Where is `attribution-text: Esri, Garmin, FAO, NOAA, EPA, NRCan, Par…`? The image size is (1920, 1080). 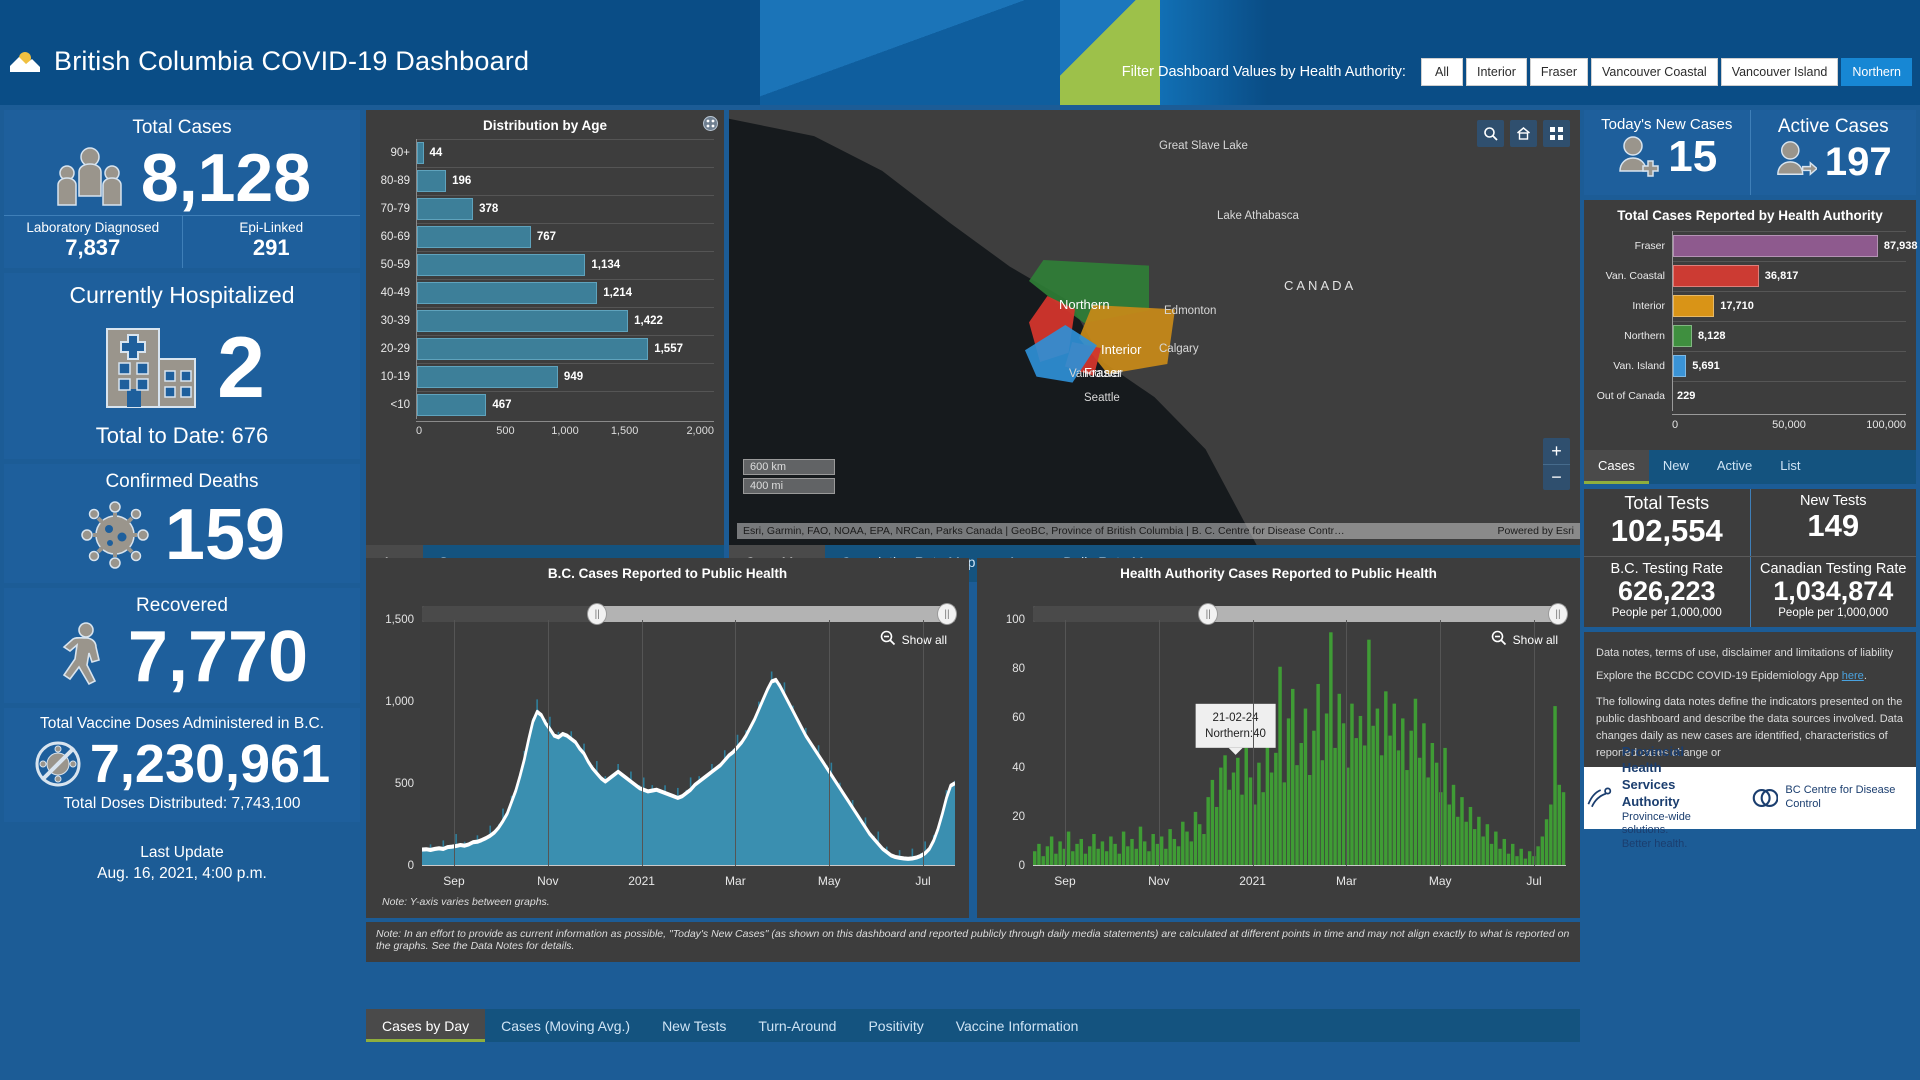
attribution-text: Esri, Garmin, FAO, NOAA, EPA, NRCan, Par… is located at coordinates (1044, 531).